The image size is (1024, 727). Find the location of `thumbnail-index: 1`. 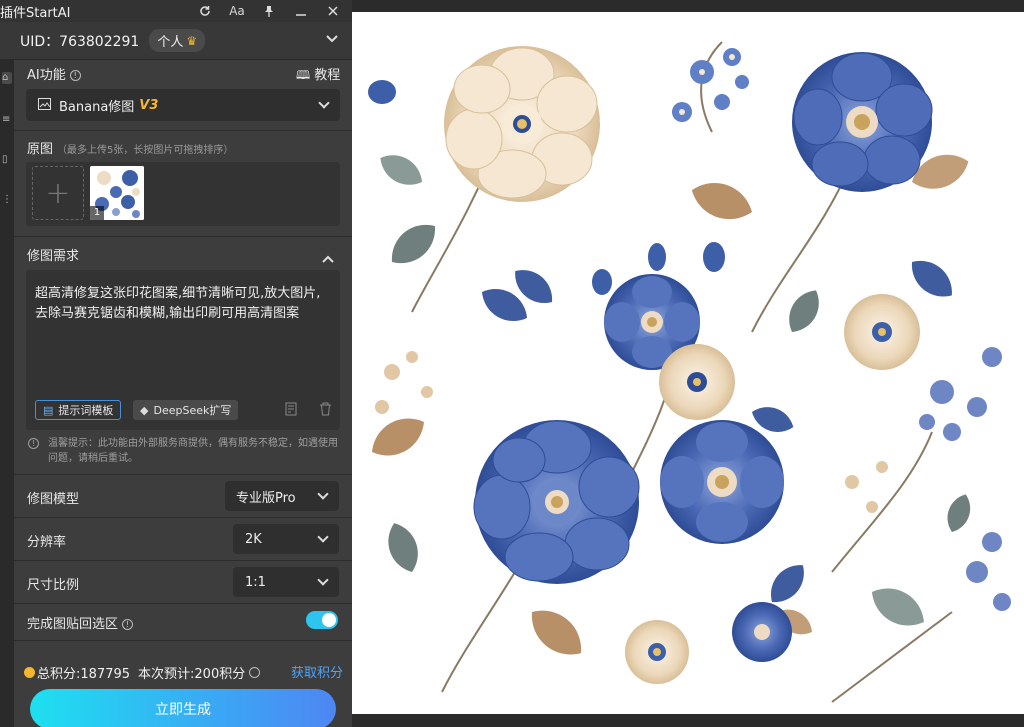

thumbnail-index: 1 is located at coordinates (97, 213).